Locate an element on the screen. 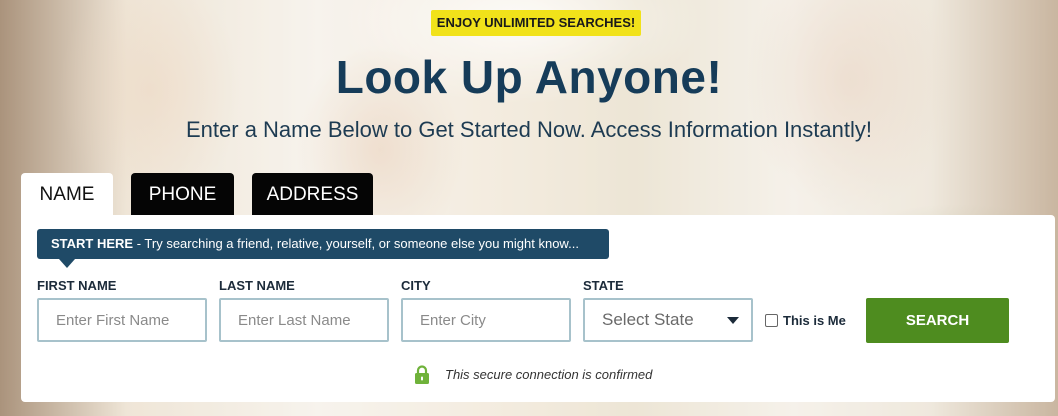  state-label: STATE is located at coordinates (603, 285).